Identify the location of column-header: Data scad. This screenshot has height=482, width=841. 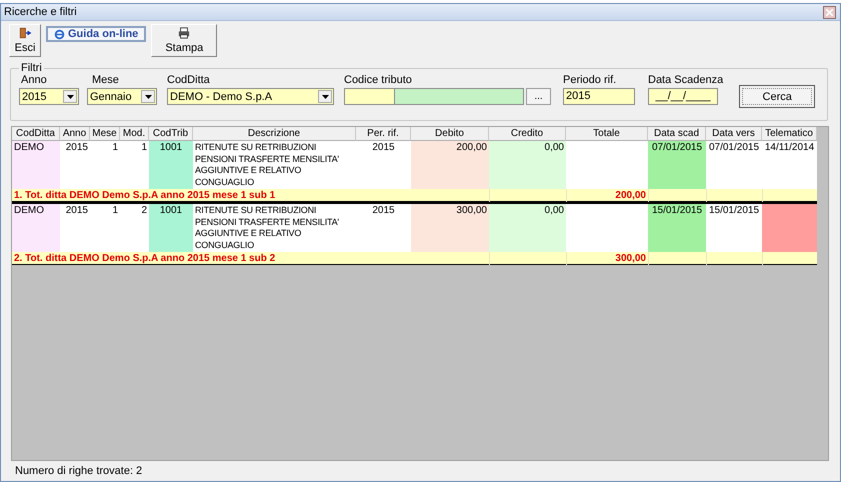
(677, 134).